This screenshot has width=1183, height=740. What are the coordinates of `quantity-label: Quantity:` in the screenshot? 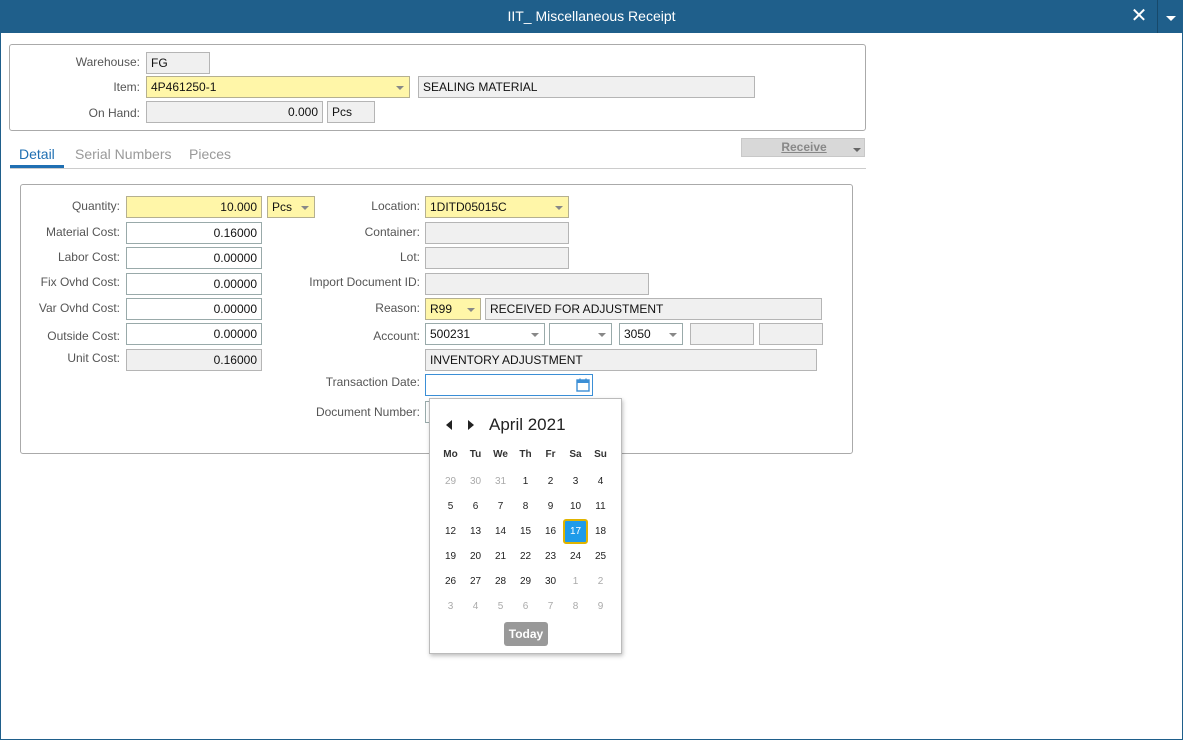 It's located at (95, 206).